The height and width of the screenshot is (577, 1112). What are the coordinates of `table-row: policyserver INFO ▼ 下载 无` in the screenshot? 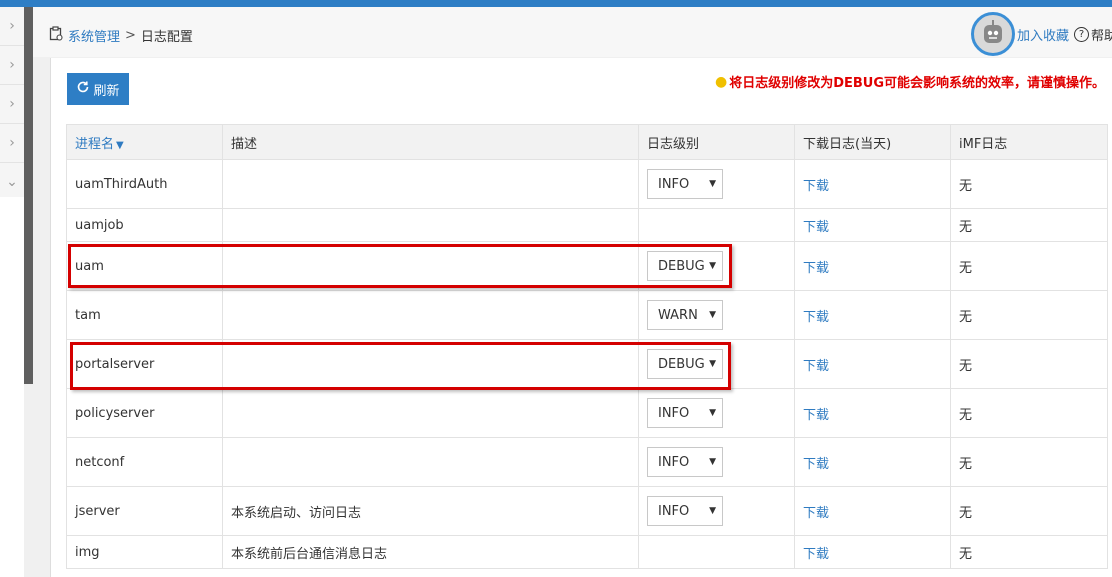 It's located at (587, 413).